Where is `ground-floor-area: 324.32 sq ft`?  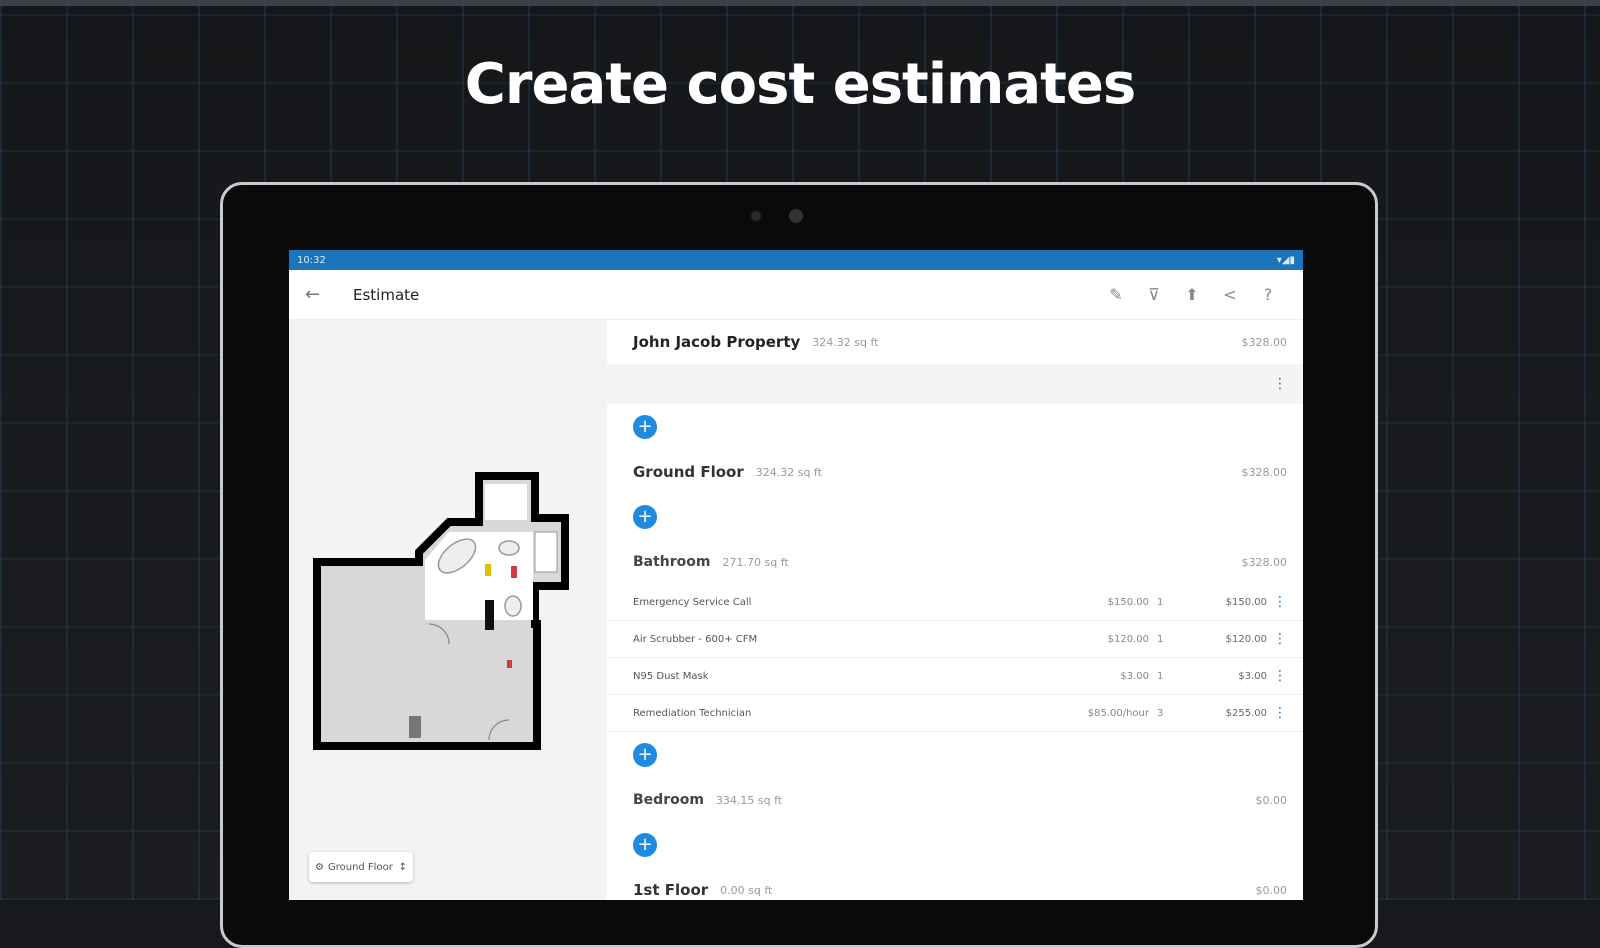 ground-floor-area: 324.32 sq ft is located at coordinates (788, 472).